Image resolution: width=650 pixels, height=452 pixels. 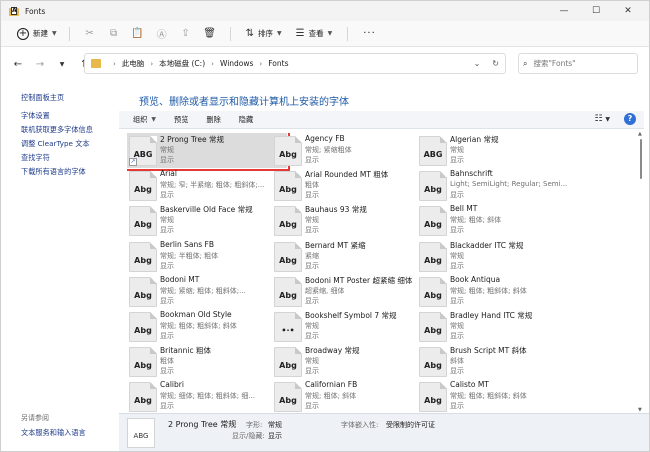 I want to click on minimize-button: —, so click(x=564, y=11).